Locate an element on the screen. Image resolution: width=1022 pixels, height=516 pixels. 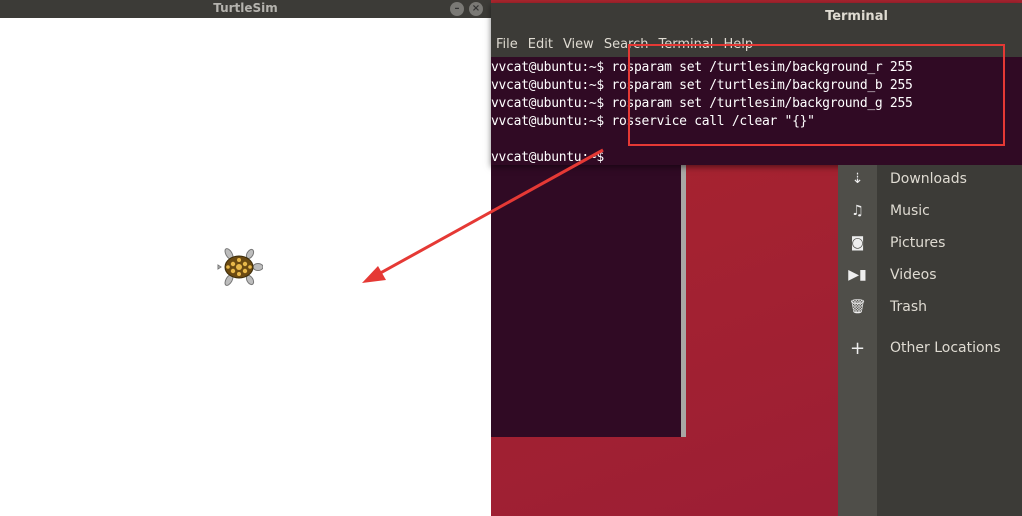
annotation-highlight-box is located at coordinates (816, 95).